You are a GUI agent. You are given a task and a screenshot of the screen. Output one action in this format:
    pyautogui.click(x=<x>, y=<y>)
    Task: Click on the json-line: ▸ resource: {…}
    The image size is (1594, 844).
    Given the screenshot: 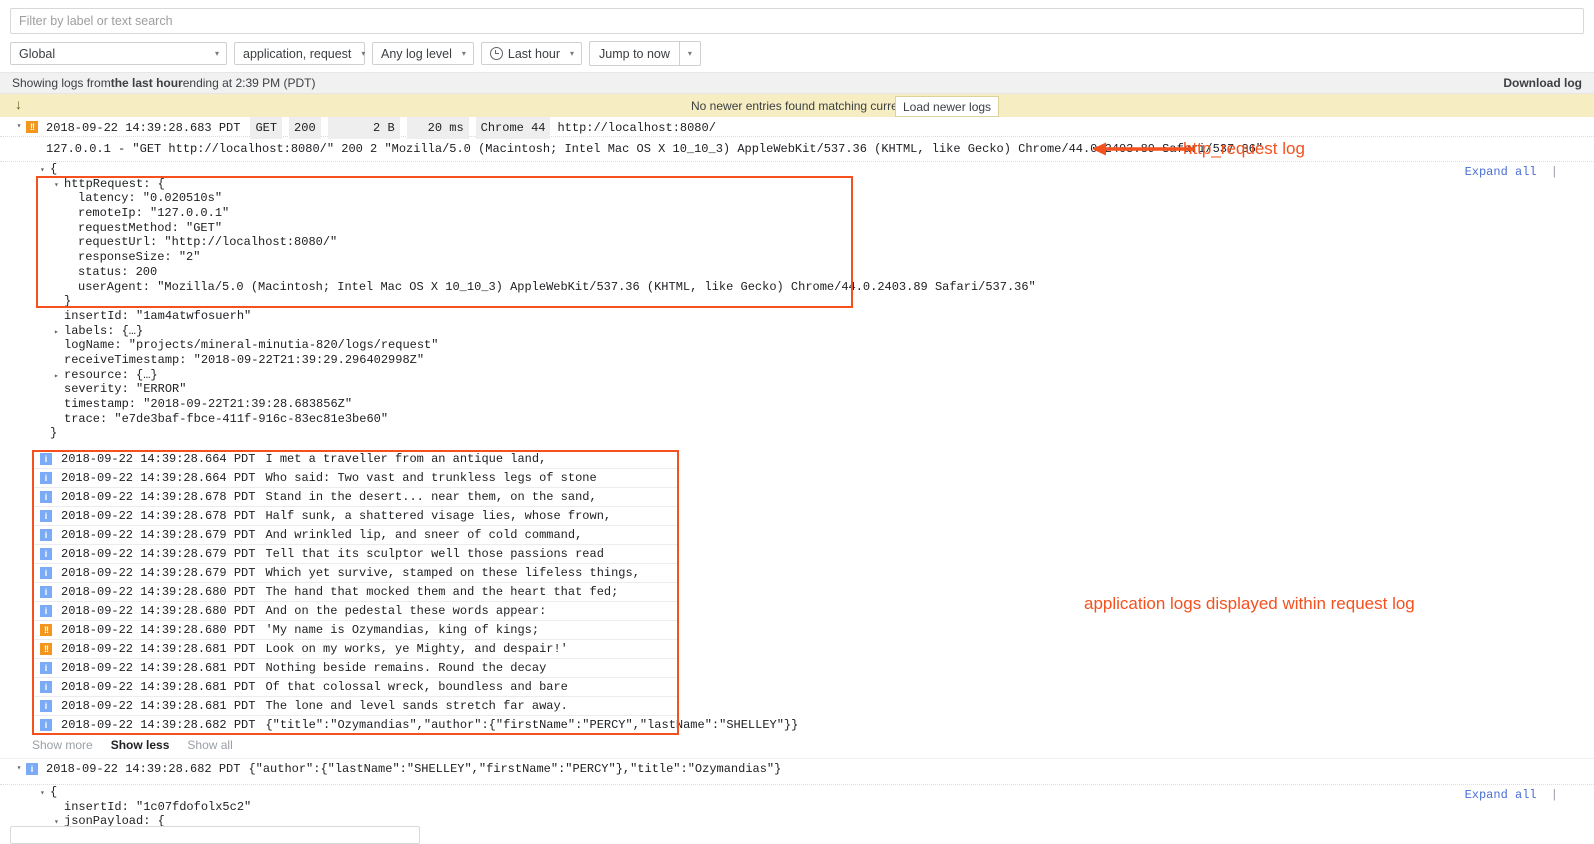 What is the action you would take?
    pyautogui.click(x=817, y=375)
    